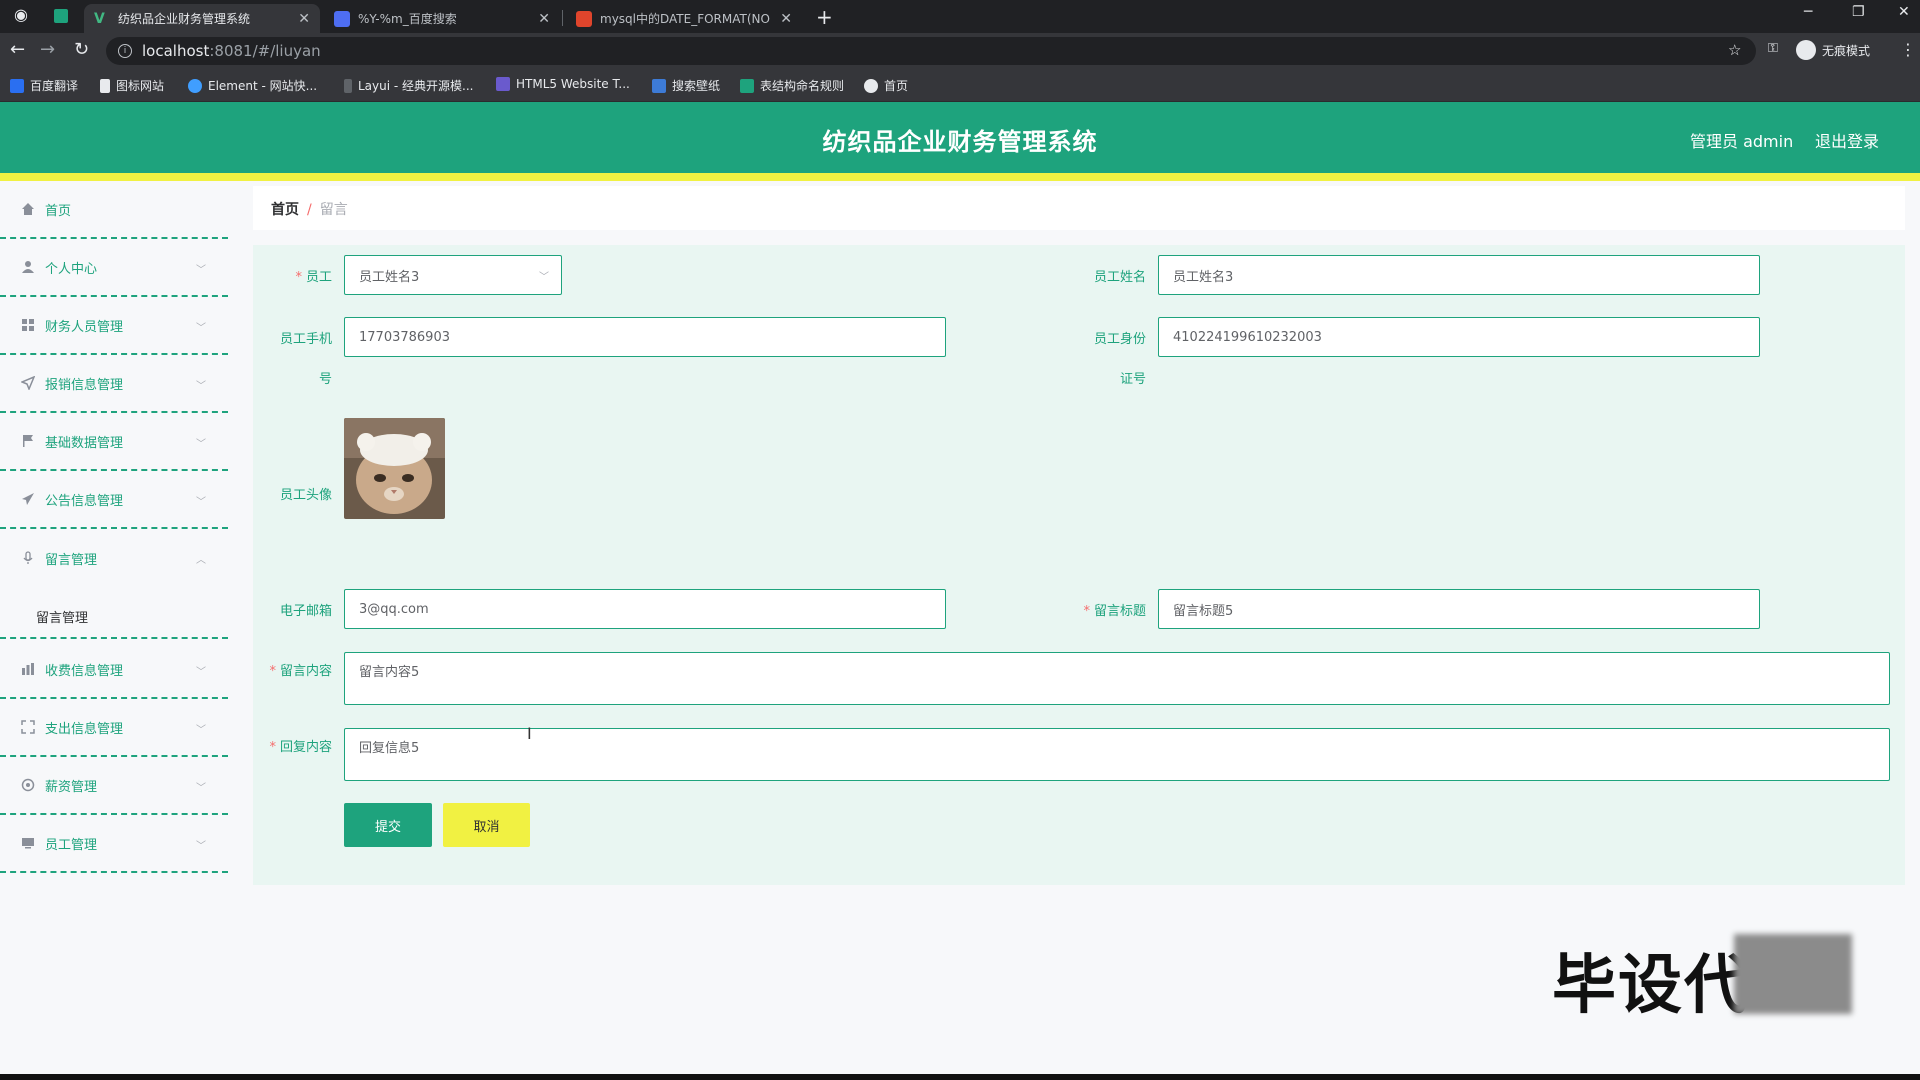 The width and height of the screenshot is (1920, 1080). What do you see at coordinates (44, 85) in the screenshot?
I see `bookmark-item: 百度翻译` at bounding box center [44, 85].